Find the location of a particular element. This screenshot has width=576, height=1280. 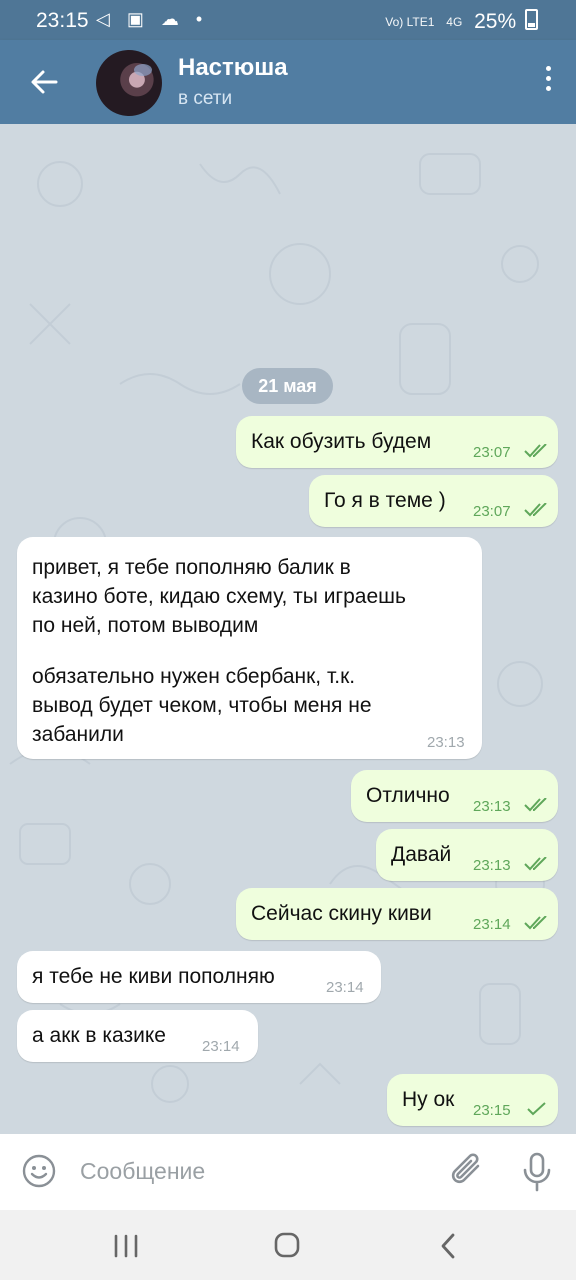

status-time: 23:15 is located at coordinates (62, 20).